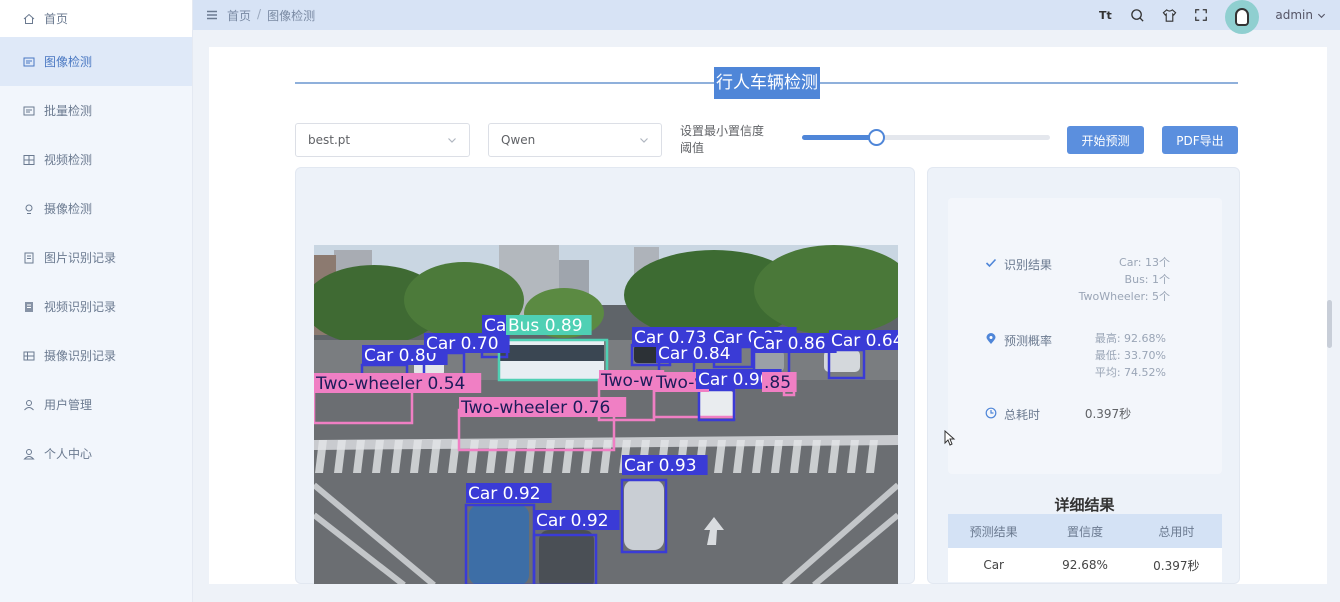 This screenshot has width=1340, height=602. What do you see at coordinates (96, 159) in the screenshot?
I see `sidebar-item-video-detection: 视频检测` at bounding box center [96, 159].